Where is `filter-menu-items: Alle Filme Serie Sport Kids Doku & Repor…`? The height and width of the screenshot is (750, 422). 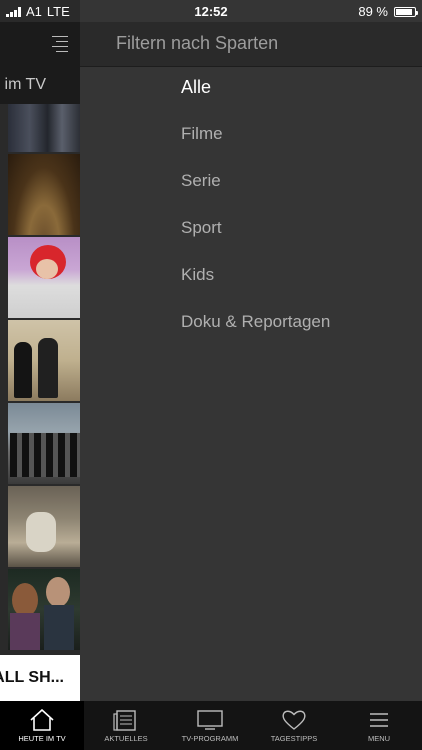
filter-menu-items: Alle Filme Serie Sport Kids Doku & Repor… is located at coordinates (255, 218).